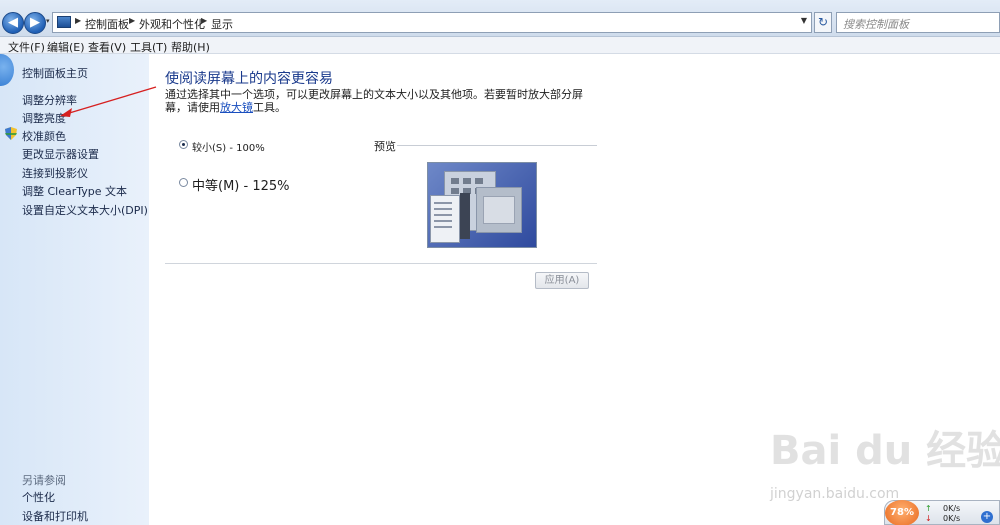 Image resolution: width=1000 pixels, height=525 pixels. I want to click on address-dropdown-icon: ▼, so click(804, 20).